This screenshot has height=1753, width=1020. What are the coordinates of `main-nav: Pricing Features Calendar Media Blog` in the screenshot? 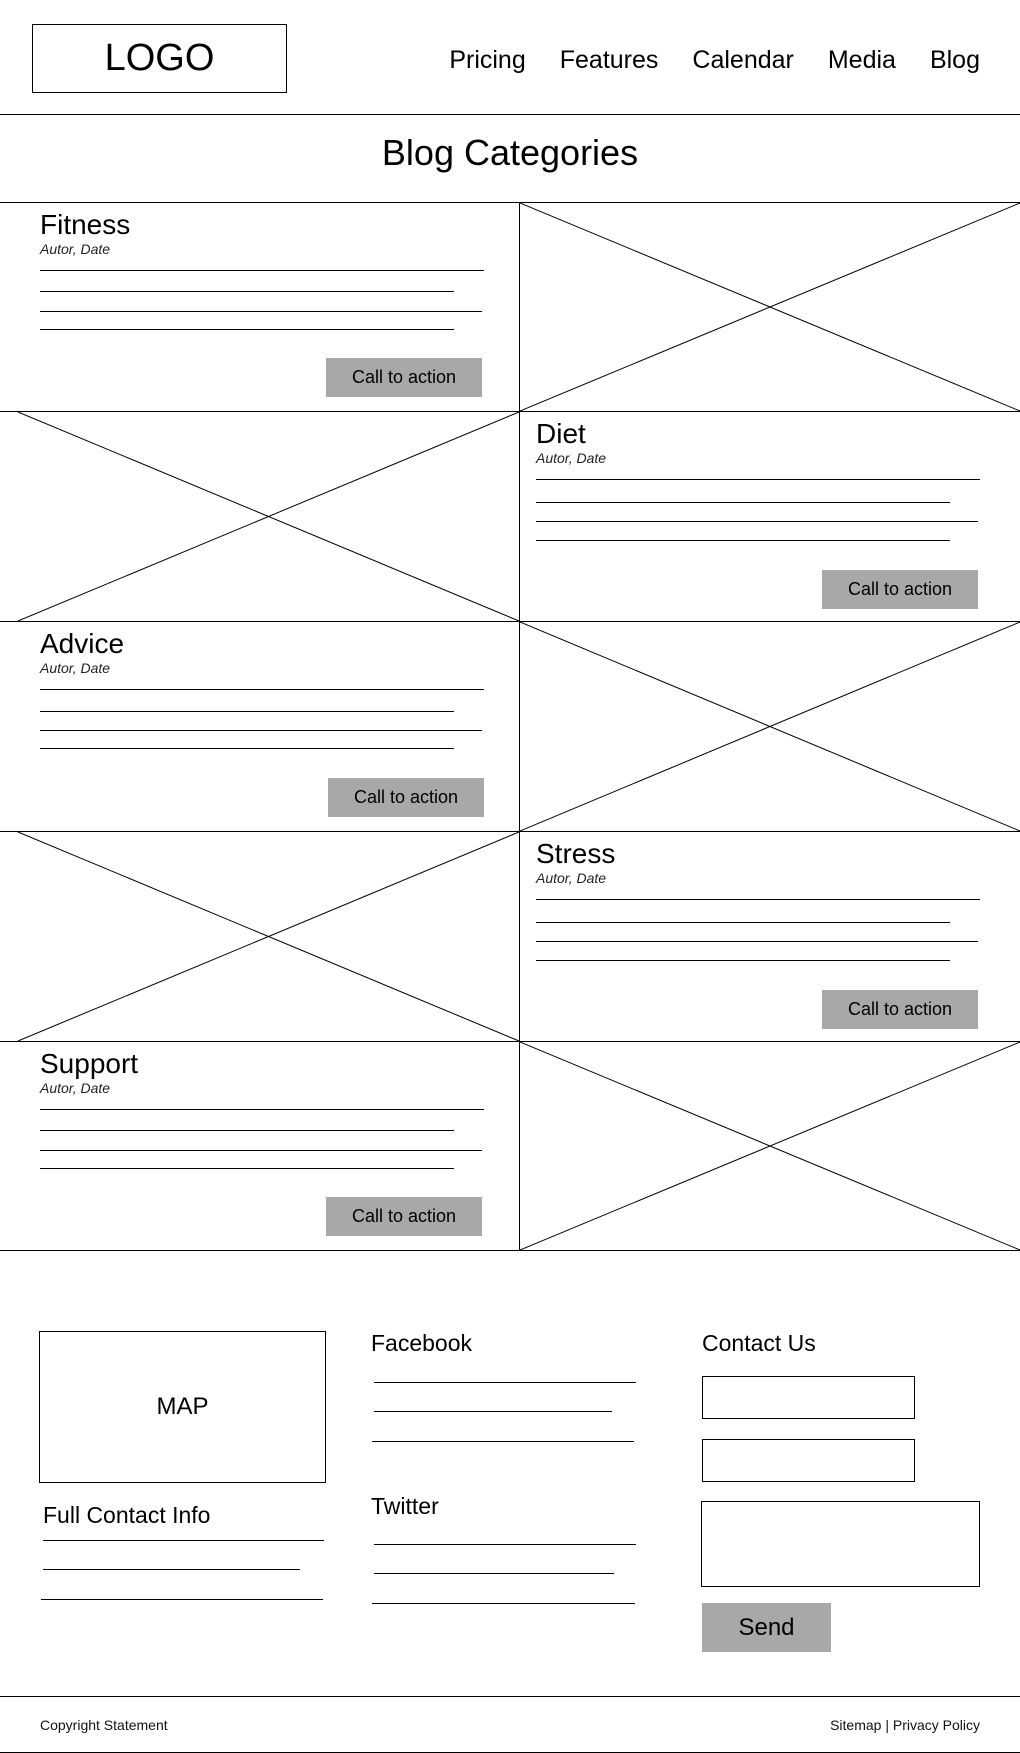 It's located at (714, 60).